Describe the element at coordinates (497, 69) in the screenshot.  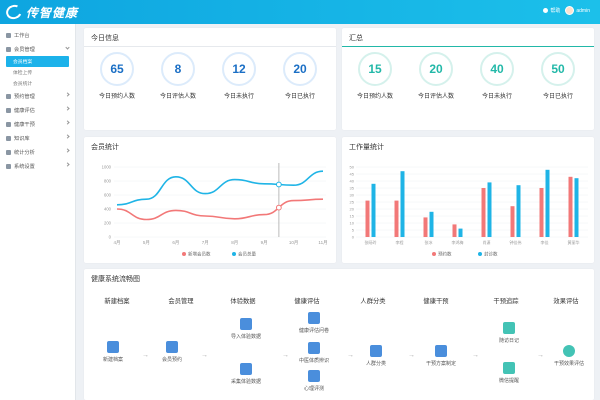
I see `stat-value: 40` at that location.